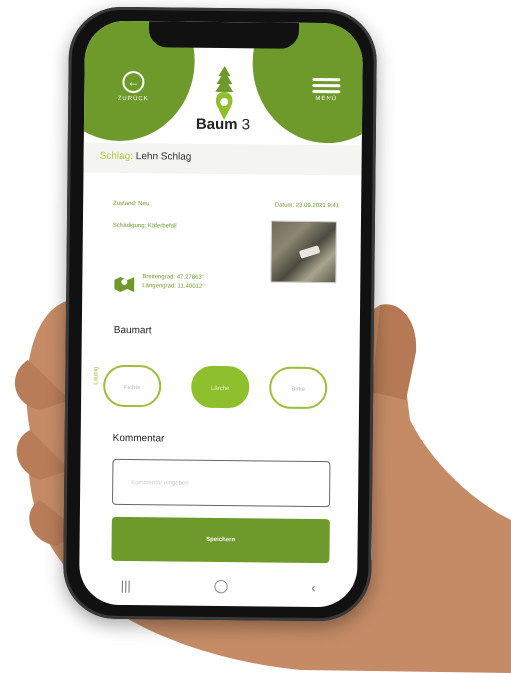  What do you see at coordinates (221, 483) in the screenshot?
I see `kommentar-input: Kommentar eingeben` at bounding box center [221, 483].